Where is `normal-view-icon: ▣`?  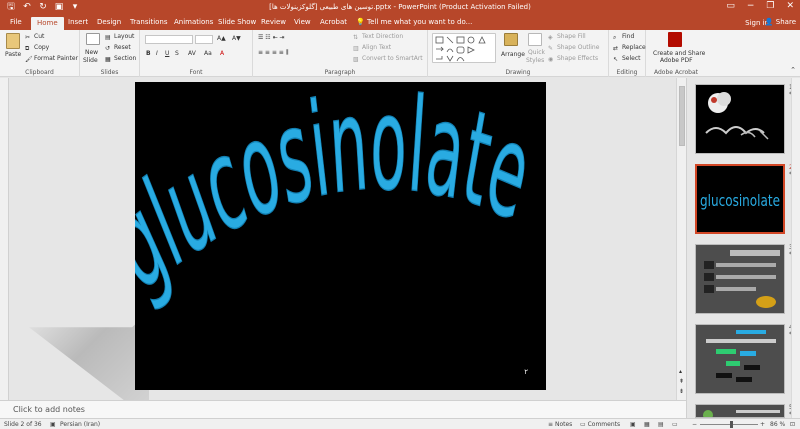
normal-view-icon: ▣ is located at coordinates (633, 424).